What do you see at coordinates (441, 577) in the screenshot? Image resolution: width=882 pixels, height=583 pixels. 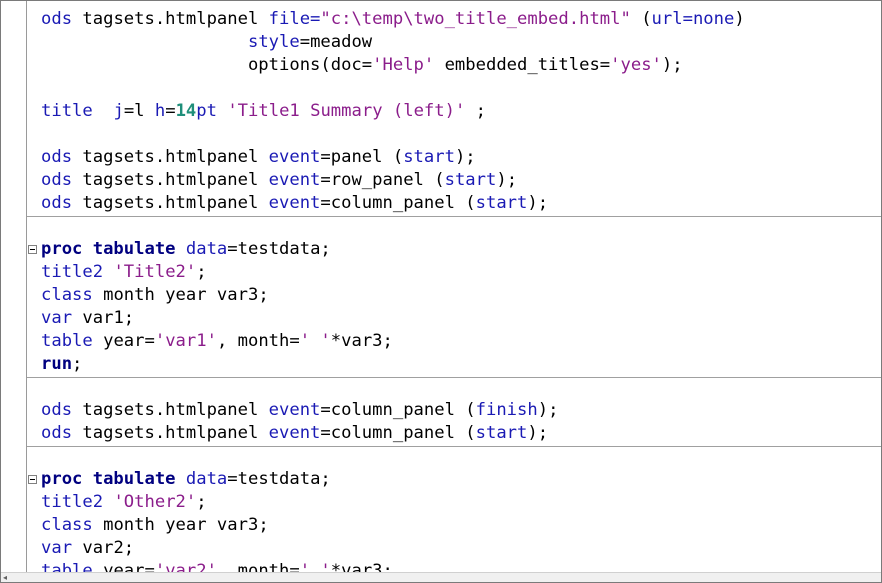 I see `horizontal-scrollbar: ◂` at bounding box center [441, 577].